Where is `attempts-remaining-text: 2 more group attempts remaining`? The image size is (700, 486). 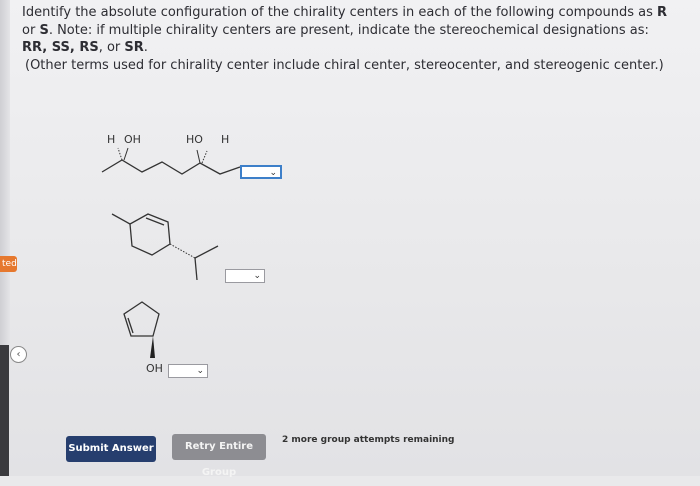
attempts-remaining-text: 2 more group attempts remaining is located at coordinates (368, 440).